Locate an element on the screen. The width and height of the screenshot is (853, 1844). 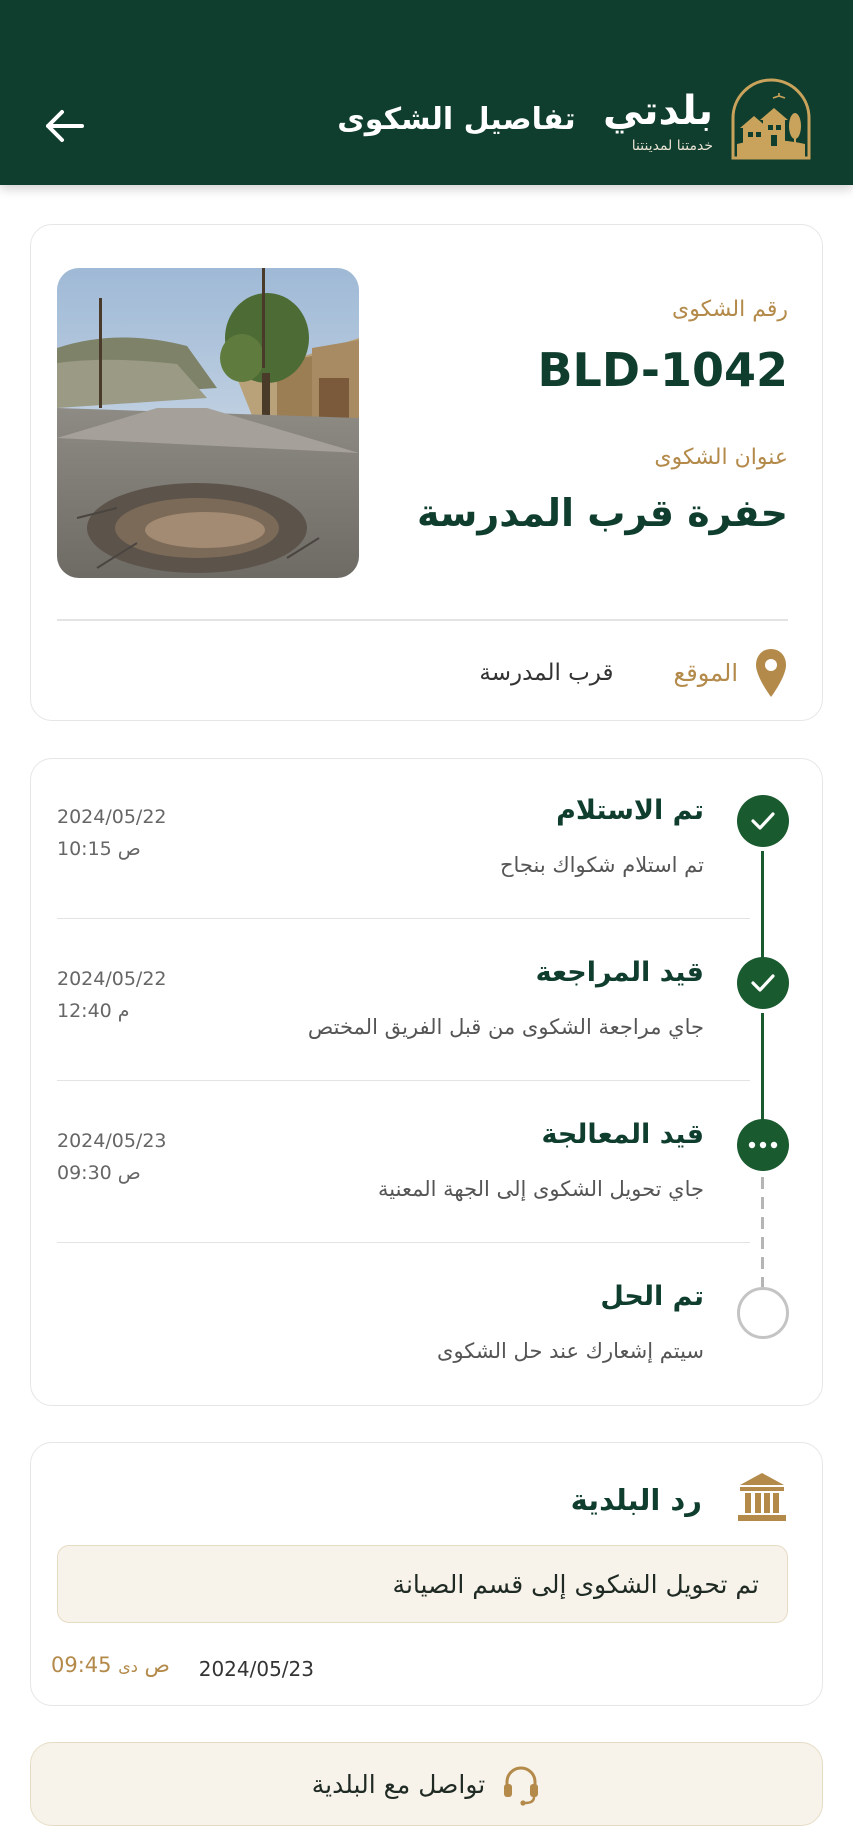
divider is located at coordinates (422, 620).